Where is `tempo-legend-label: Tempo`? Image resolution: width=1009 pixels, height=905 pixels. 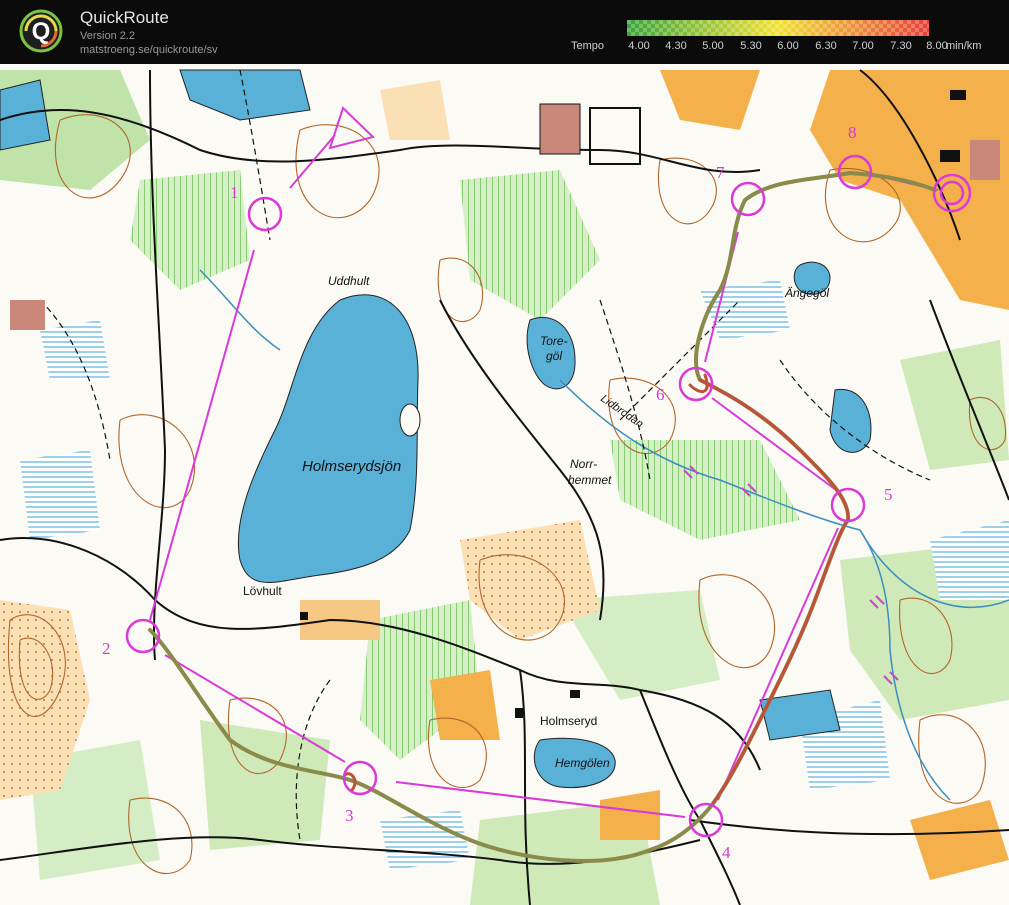 tempo-legend-label: Tempo is located at coordinates (588, 46).